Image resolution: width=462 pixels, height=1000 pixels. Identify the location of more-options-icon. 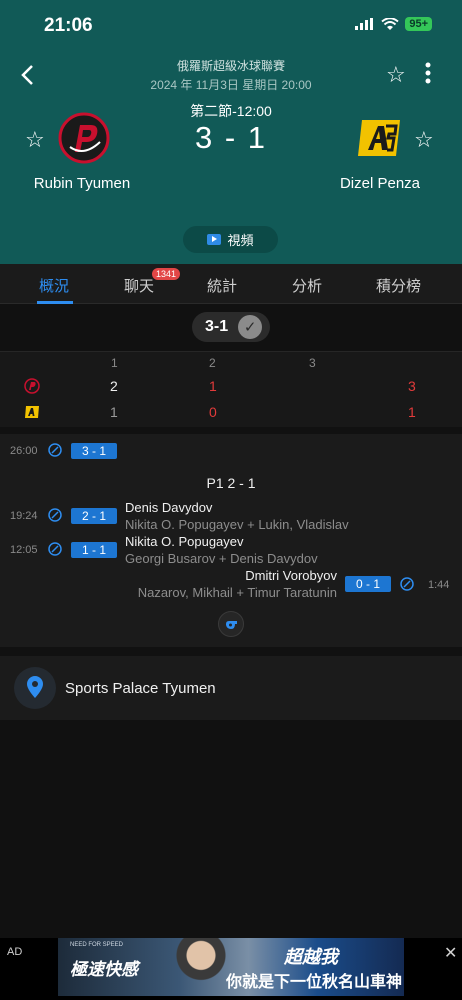
(428, 76).